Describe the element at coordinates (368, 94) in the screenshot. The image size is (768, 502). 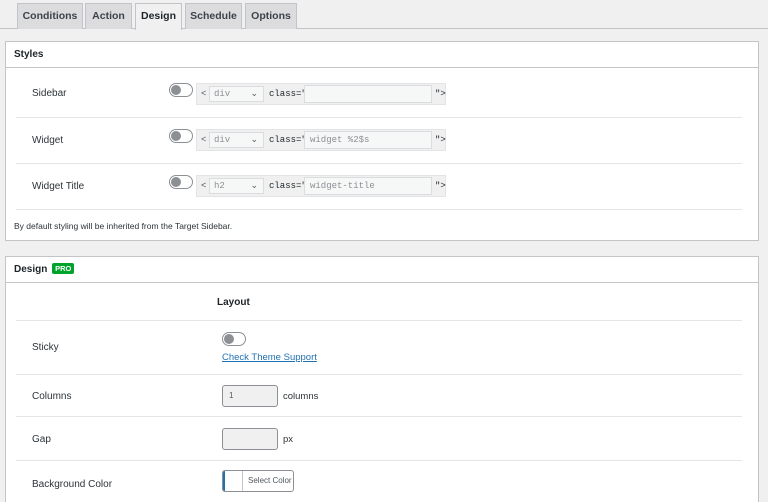
I see `sidebar-class-input` at that location.